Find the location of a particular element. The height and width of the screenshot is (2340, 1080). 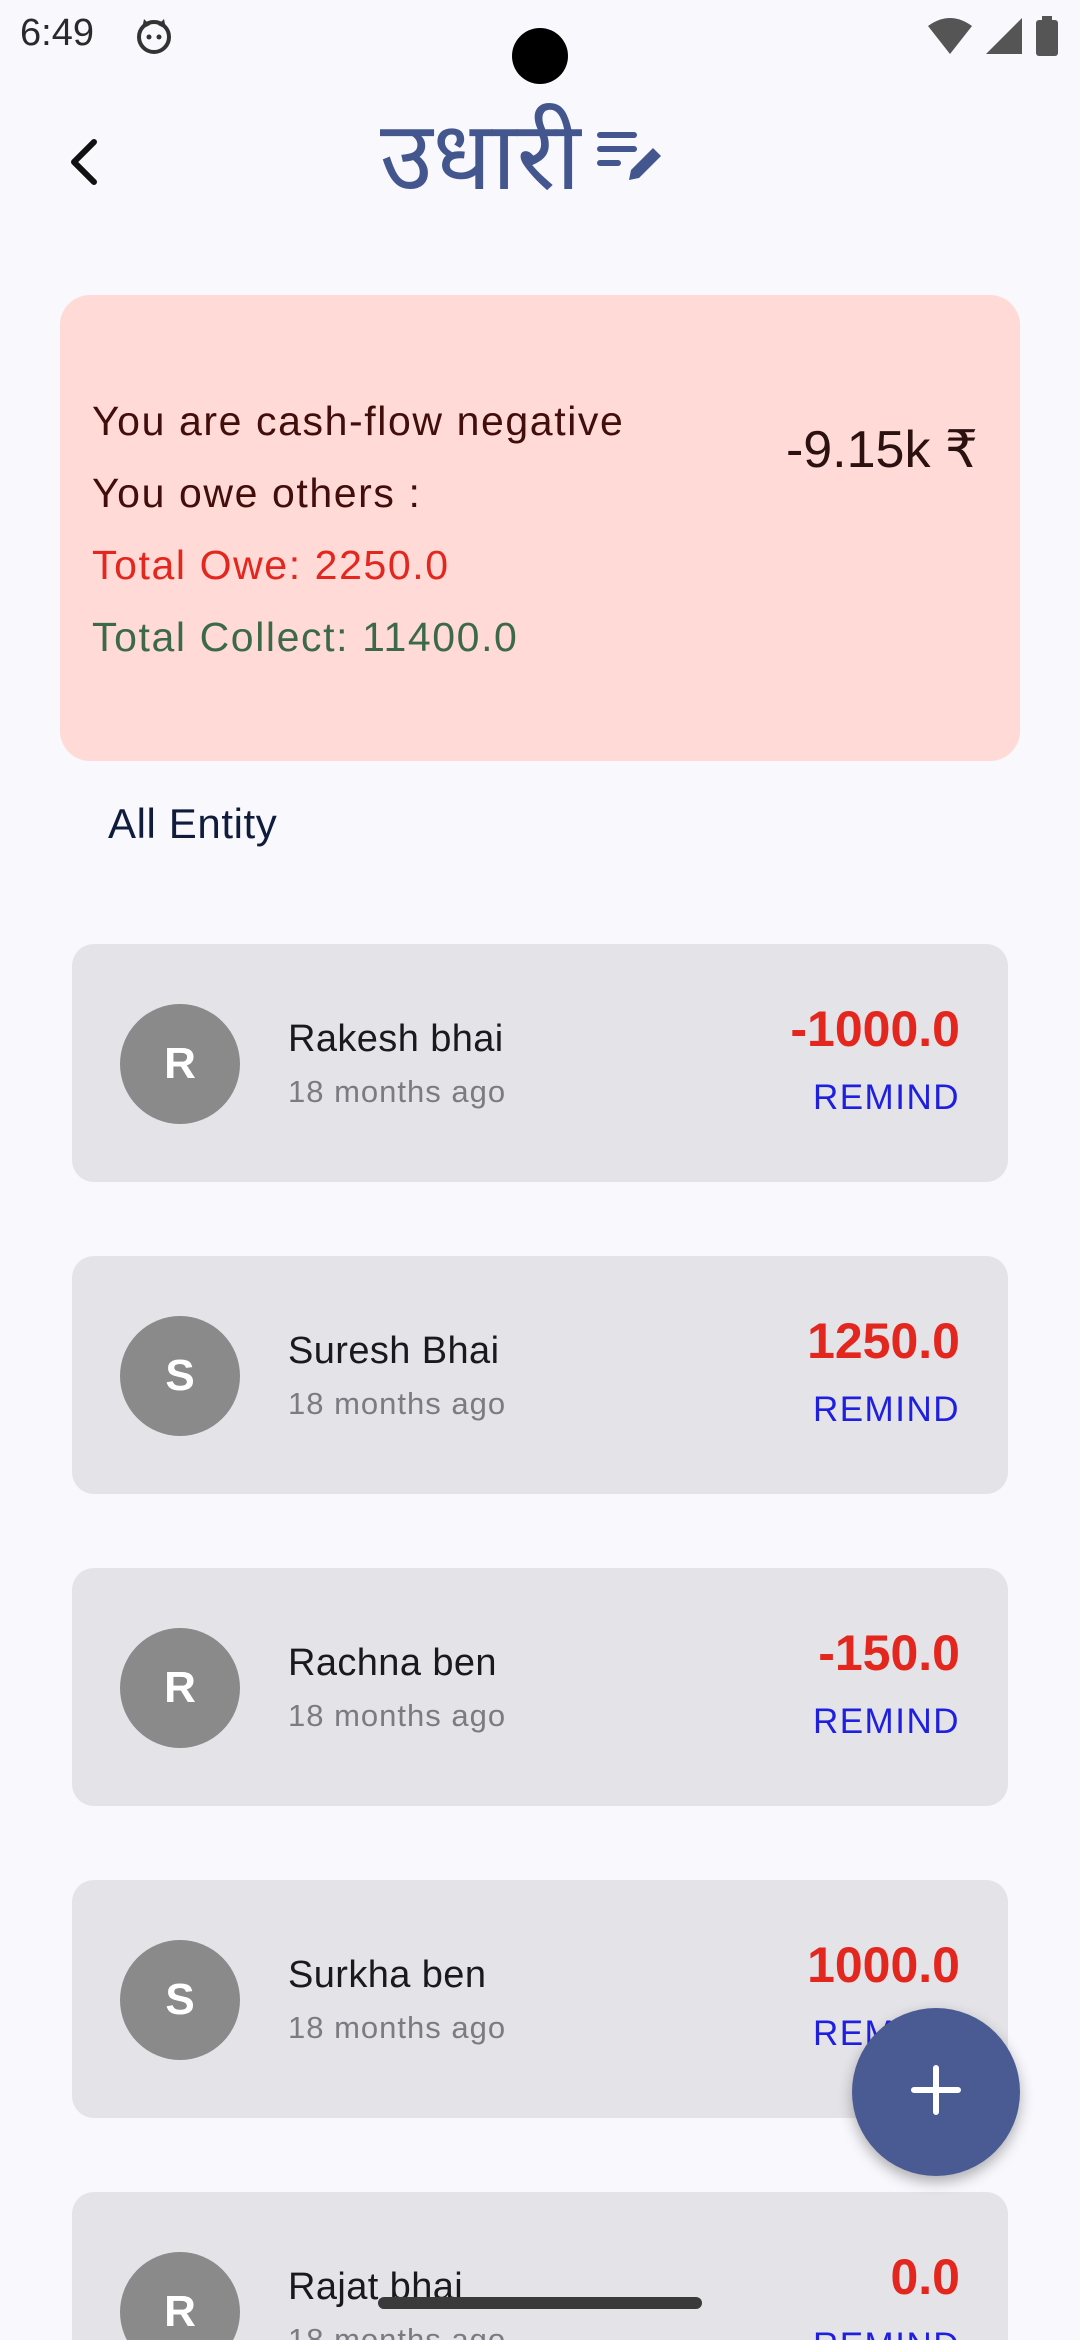

entity-name: Rakesh bhai is located at coordinates (396, 1039).